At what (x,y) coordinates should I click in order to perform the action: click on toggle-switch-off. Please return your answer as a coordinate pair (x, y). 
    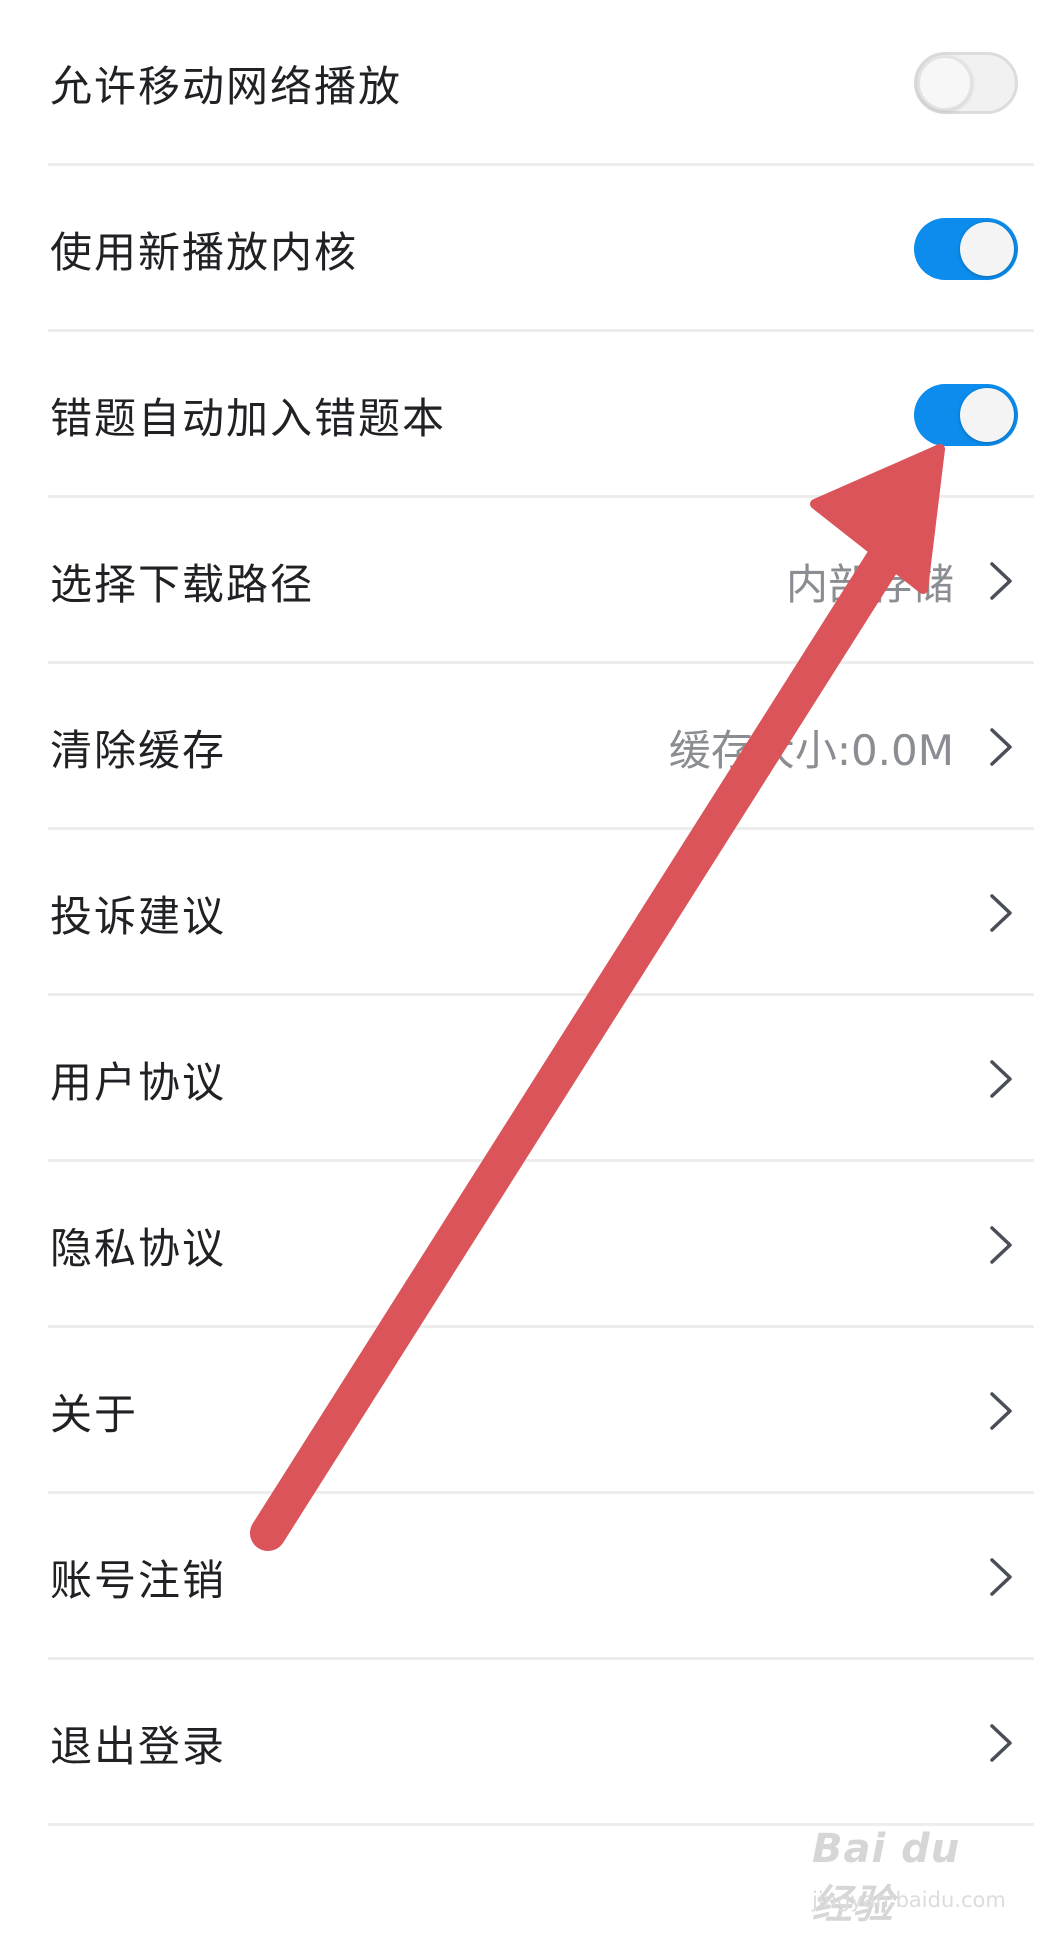
    Looking at the image, I should click on (966, 83).